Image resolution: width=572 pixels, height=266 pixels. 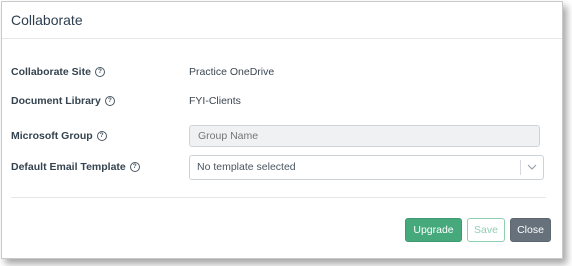 I want to click on upgrade-button: Upgrade, so click(x=433, y=230).